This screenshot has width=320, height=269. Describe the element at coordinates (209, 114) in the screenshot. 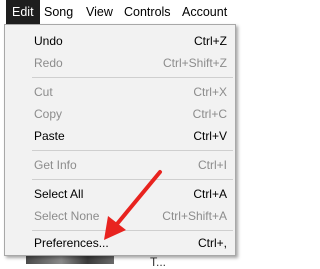

I see `menu-item-shortcut: Ctrl+C` at that location.